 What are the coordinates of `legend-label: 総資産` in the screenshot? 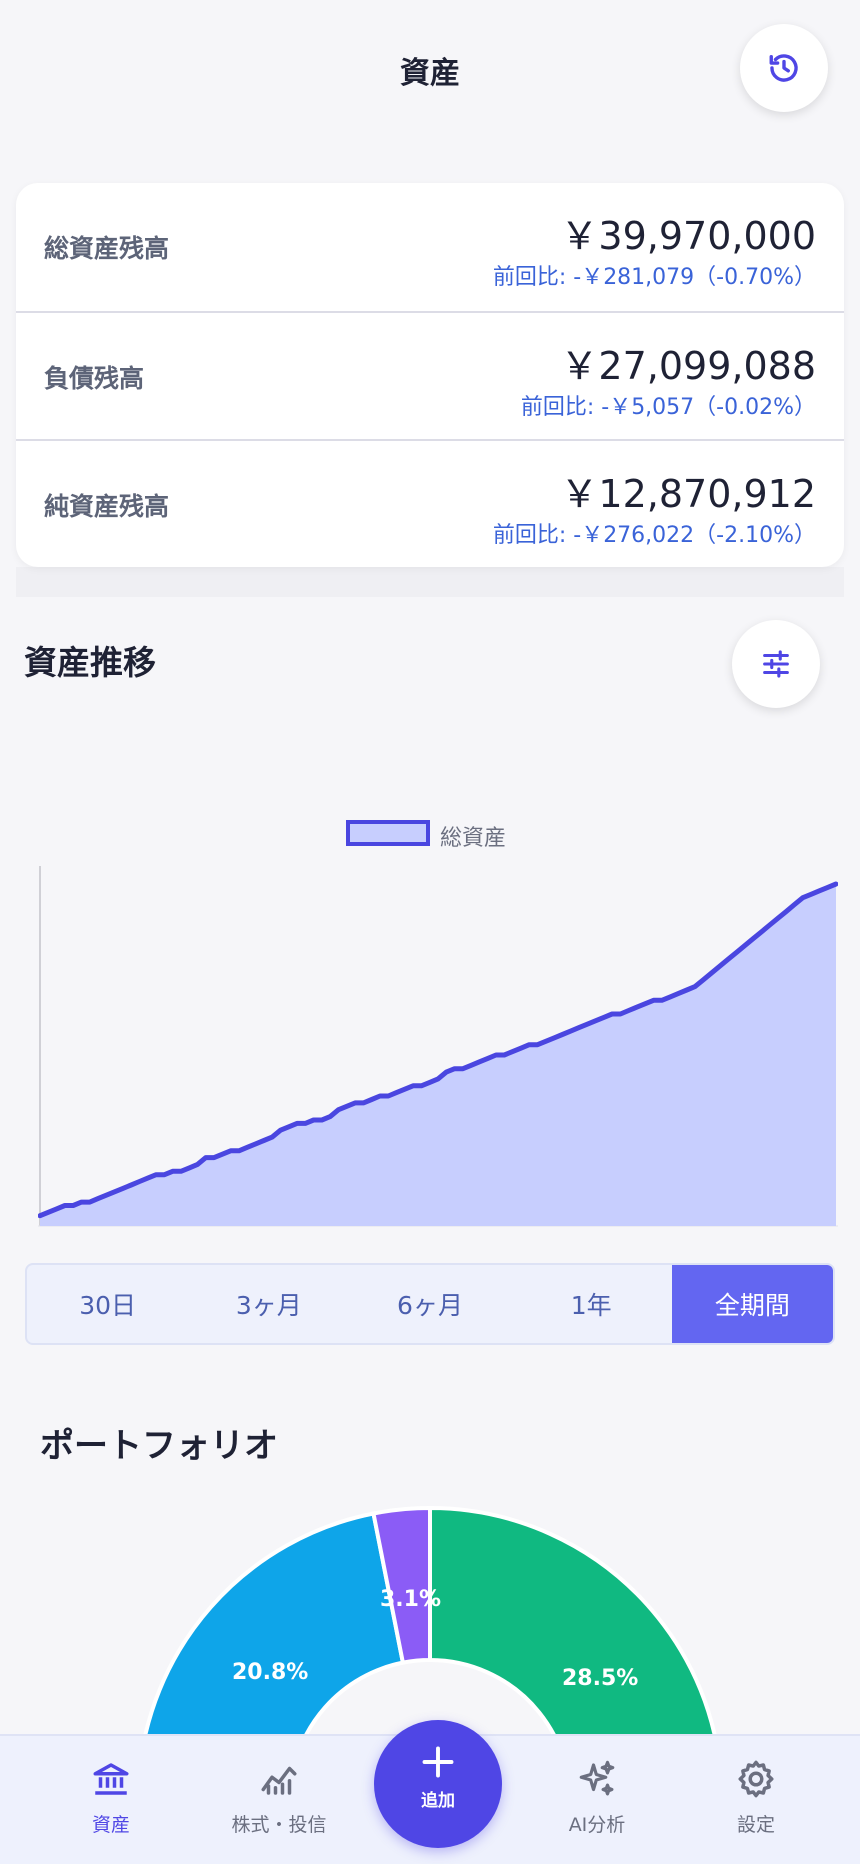 It's located at (473, 838).